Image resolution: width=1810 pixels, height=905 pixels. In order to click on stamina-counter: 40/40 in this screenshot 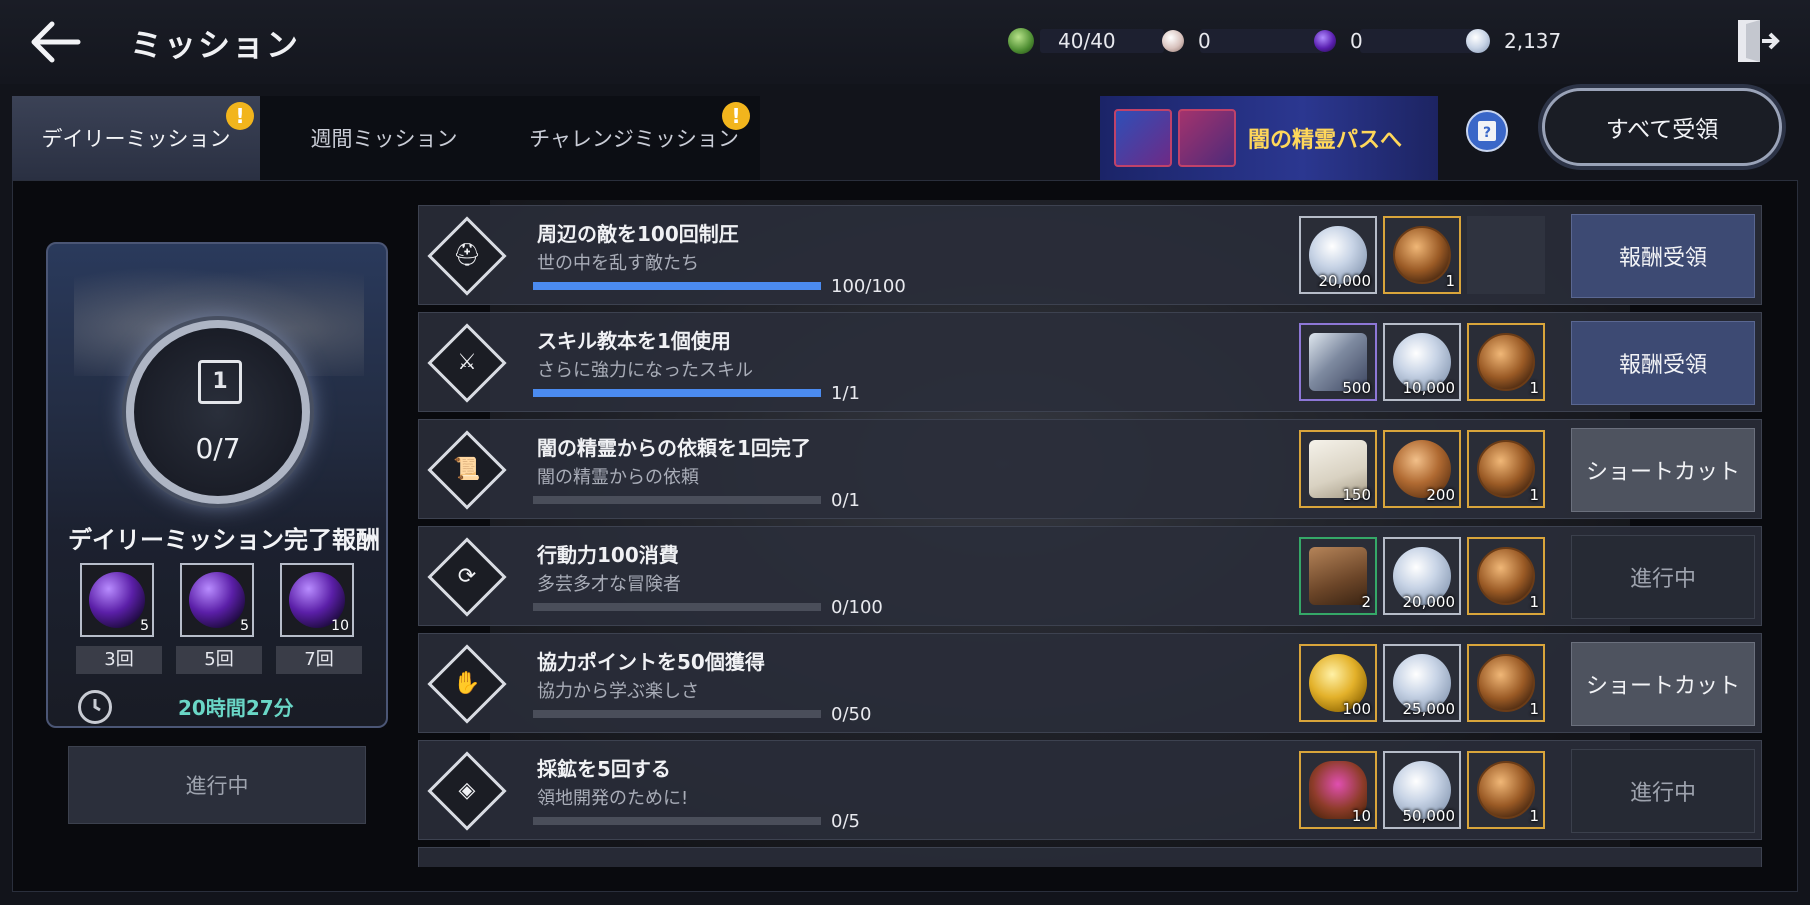, I will do `click(1062, 41)`.